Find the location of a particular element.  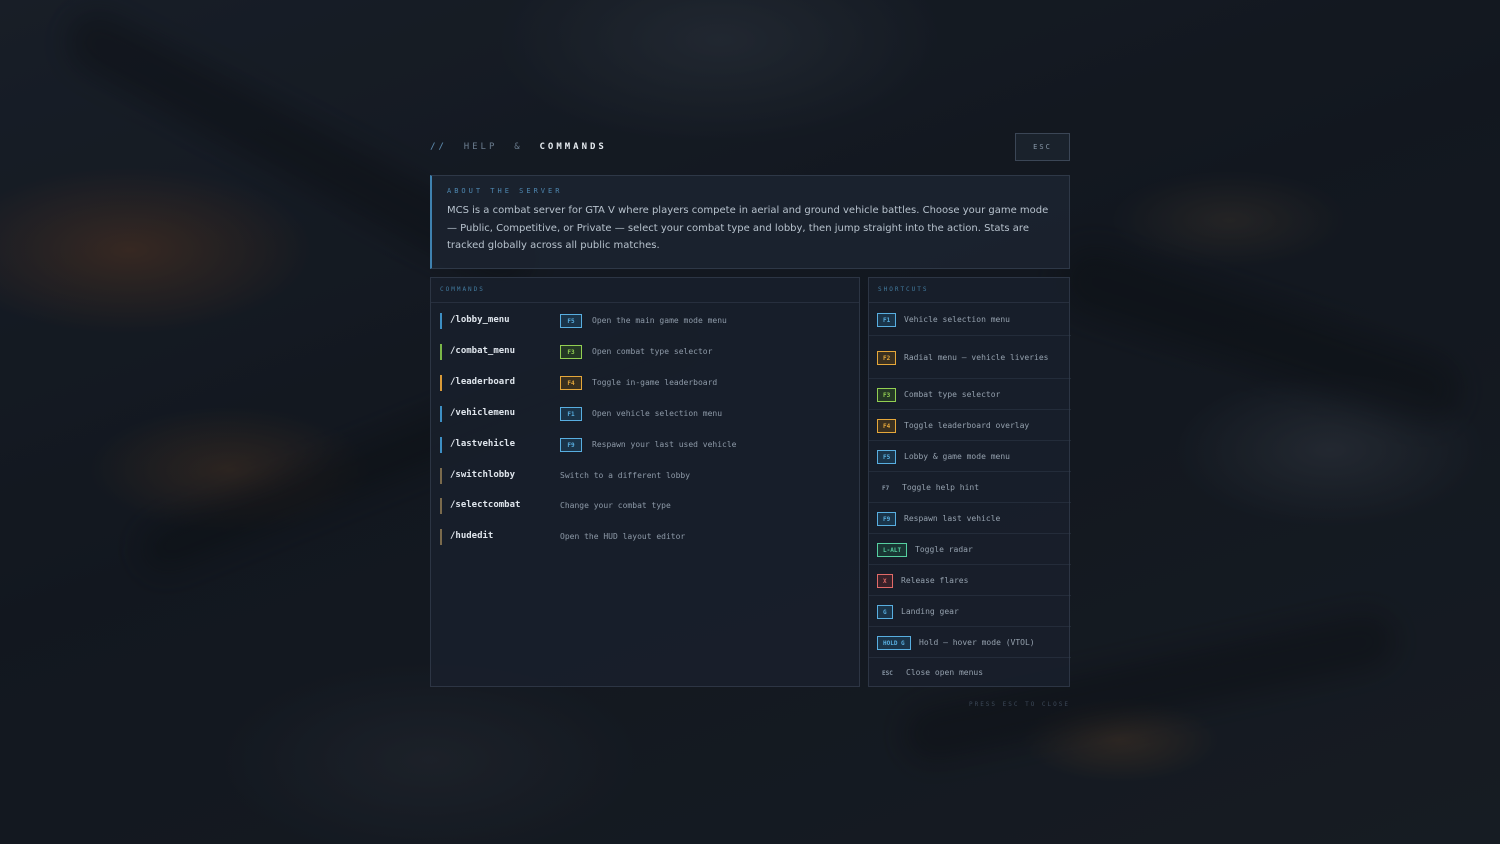

shortcut-row: L-ALT Toggle radar is located at coordinates (970, 549).